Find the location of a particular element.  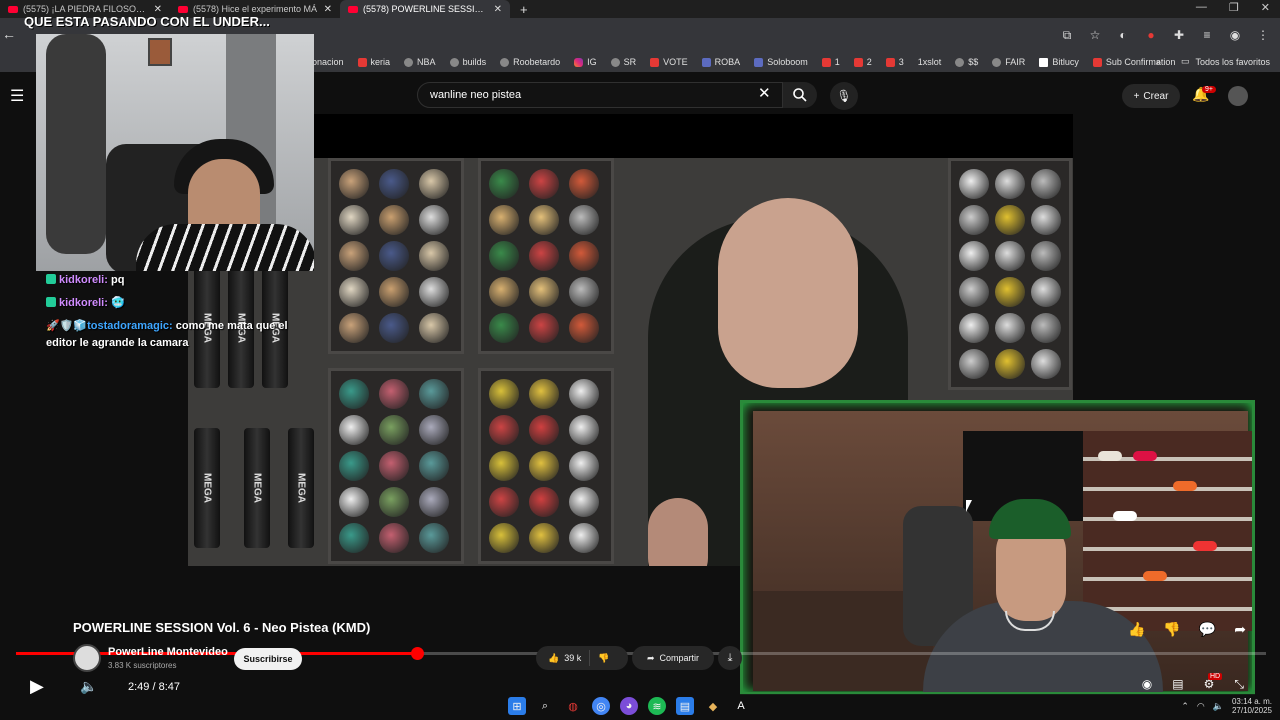

hamburger-menu-icon: ☰ is located at coordinates (17, 96).